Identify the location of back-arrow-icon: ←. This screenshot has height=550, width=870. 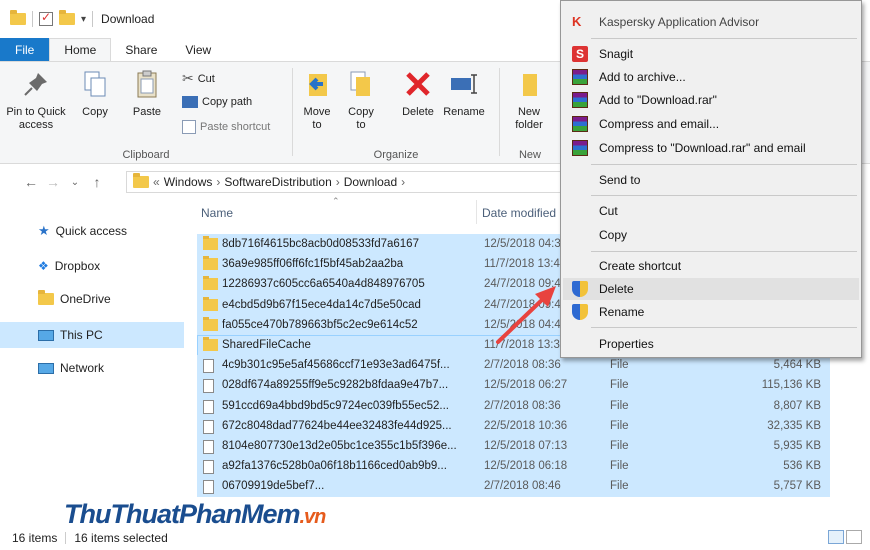
(31, 182).